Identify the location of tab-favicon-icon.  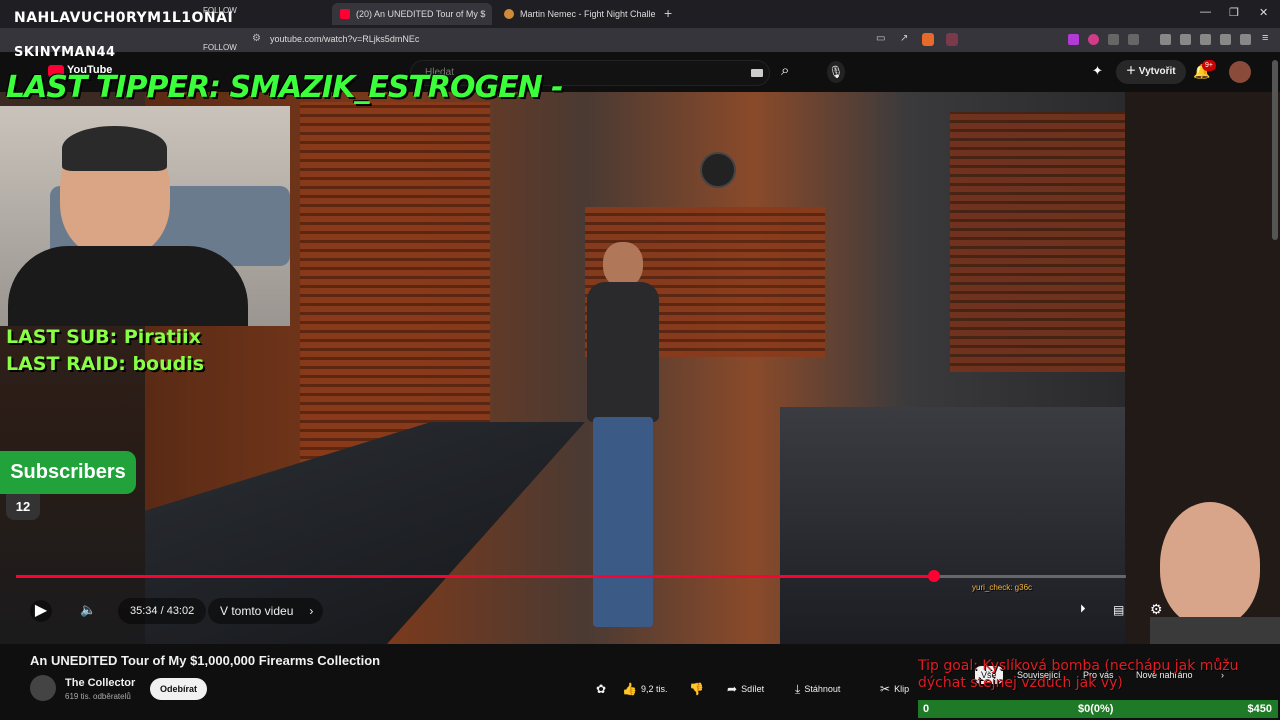
(509, 14).